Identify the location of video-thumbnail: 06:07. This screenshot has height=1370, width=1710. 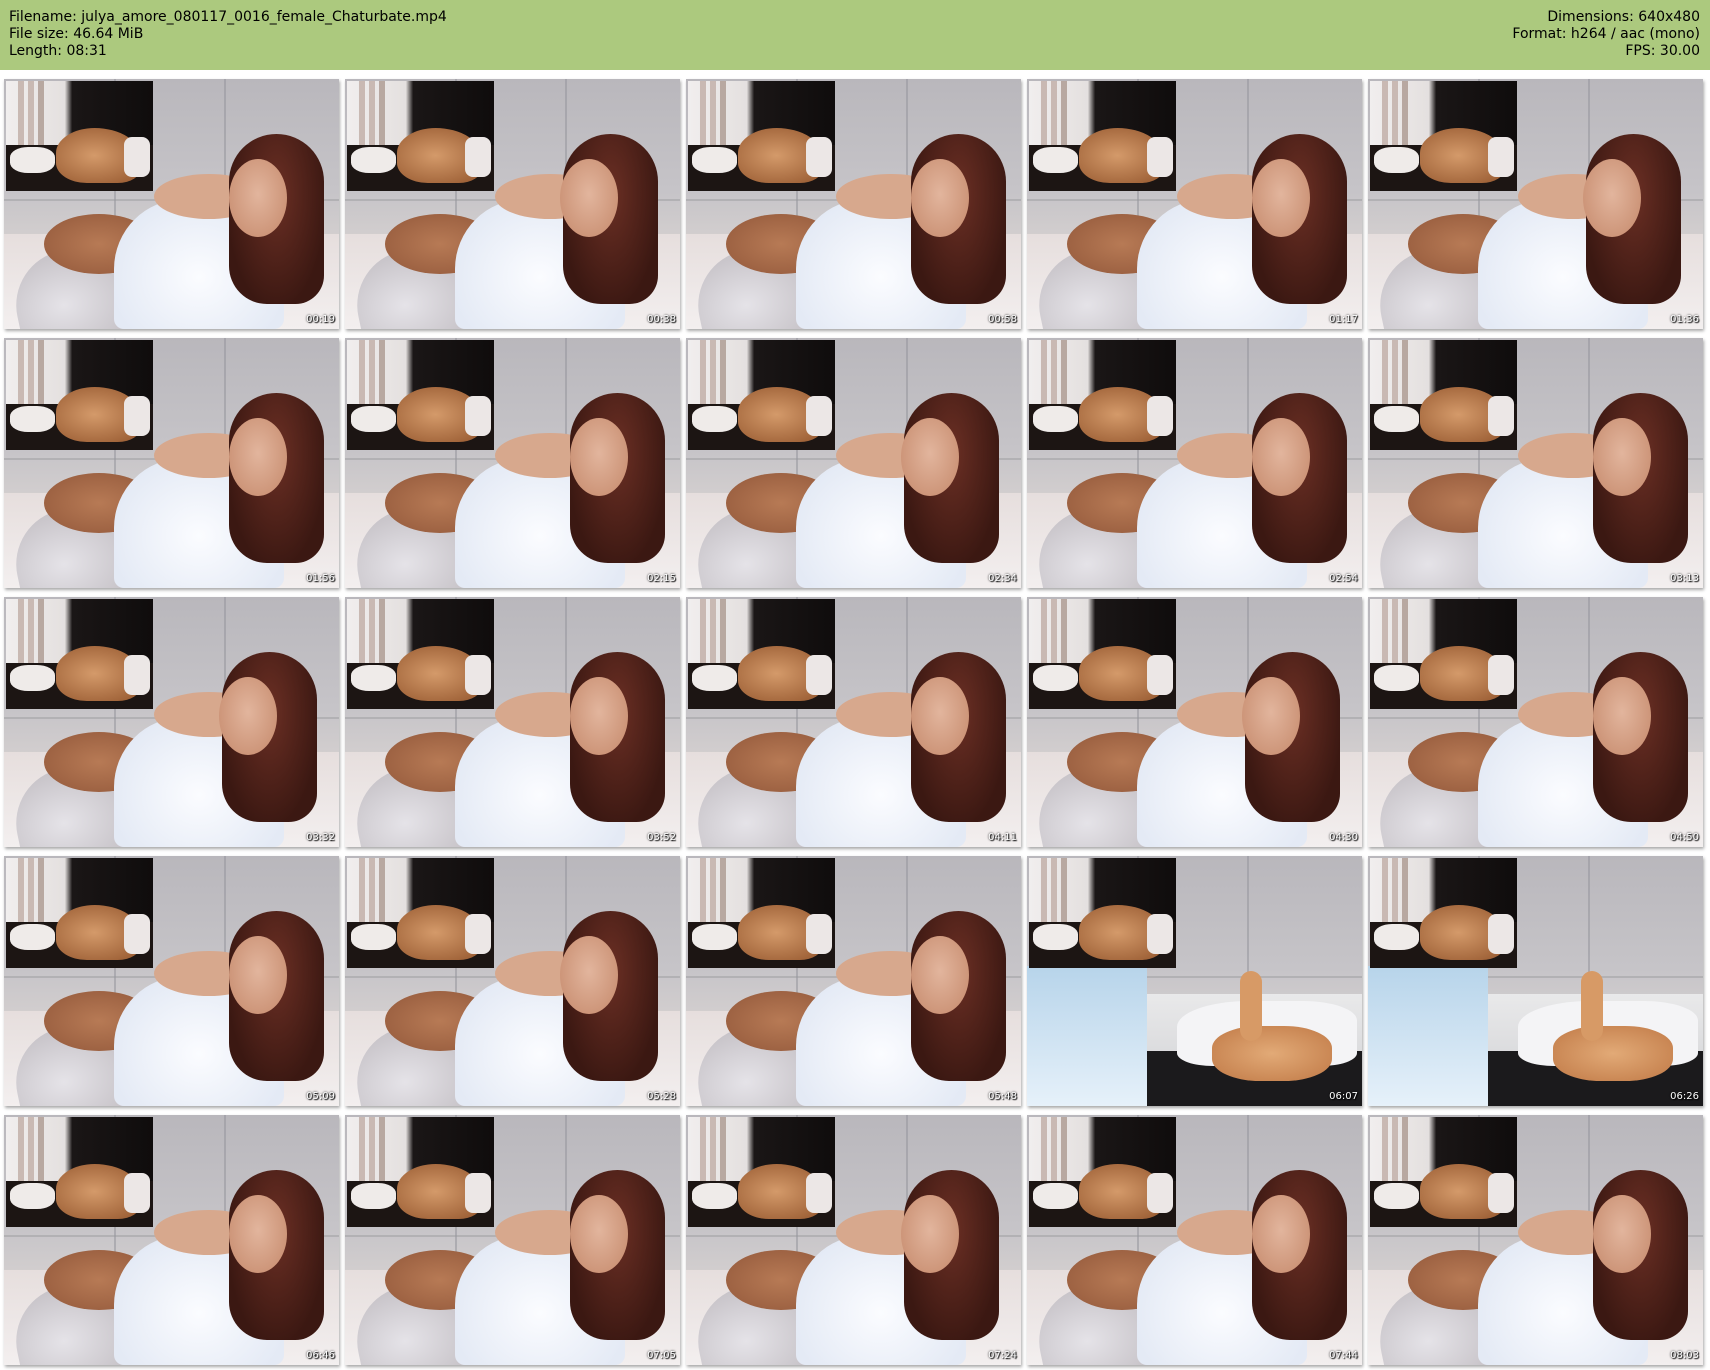
(1194, 981).